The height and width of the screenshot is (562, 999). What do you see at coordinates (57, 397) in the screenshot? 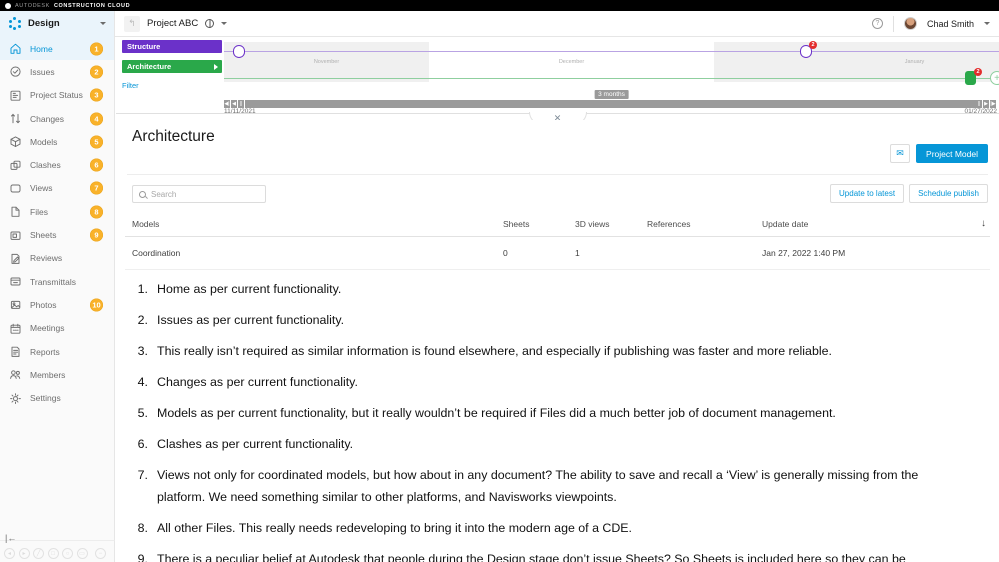
I see `sidebar-item-settings: Settings` at bounding box center [57, 397].